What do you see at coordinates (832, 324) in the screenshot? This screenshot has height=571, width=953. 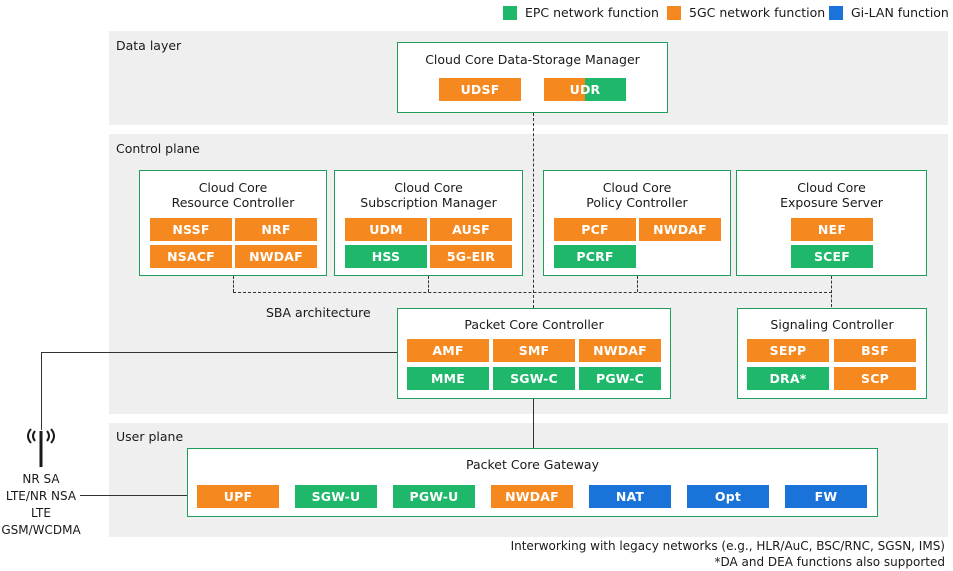 I see `signaling-controller-title: Signaling Controller` at bounding box center [832, 324].